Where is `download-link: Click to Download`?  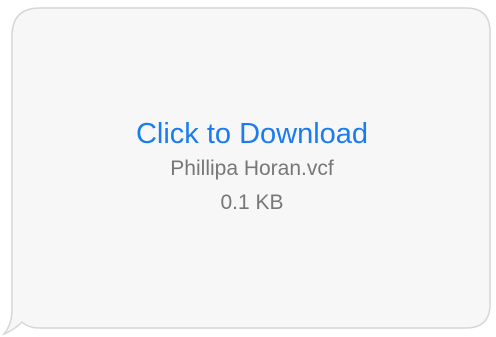 download-link: Click to Download is located at coordinates (252, 134).